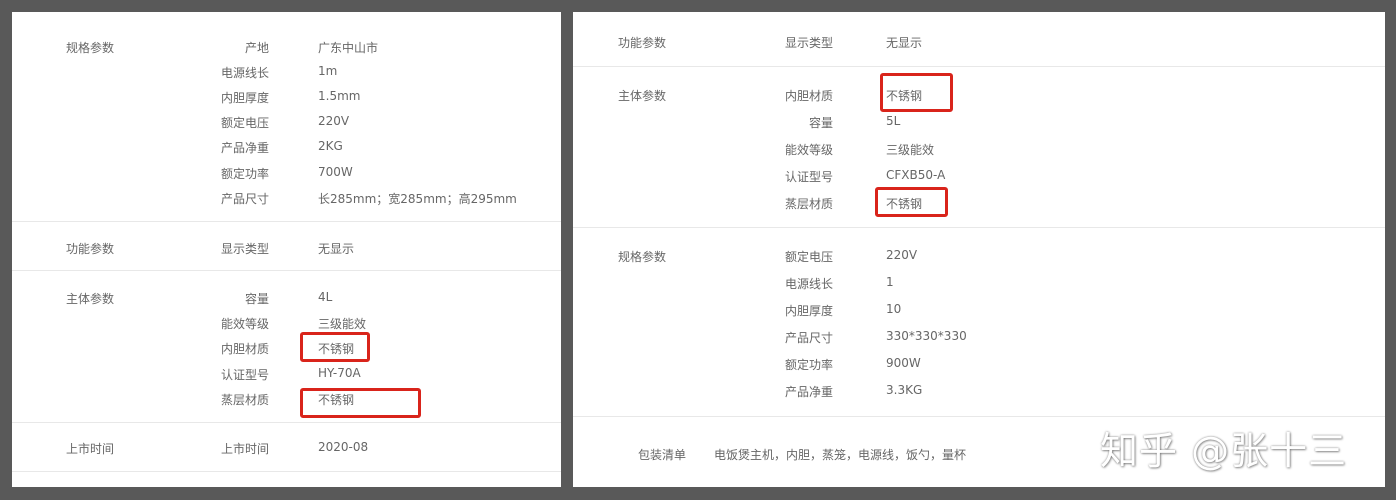  Describe the element at coordinates (90, 449) in the screenshot. I see `category-label: 上市时间` at that location.